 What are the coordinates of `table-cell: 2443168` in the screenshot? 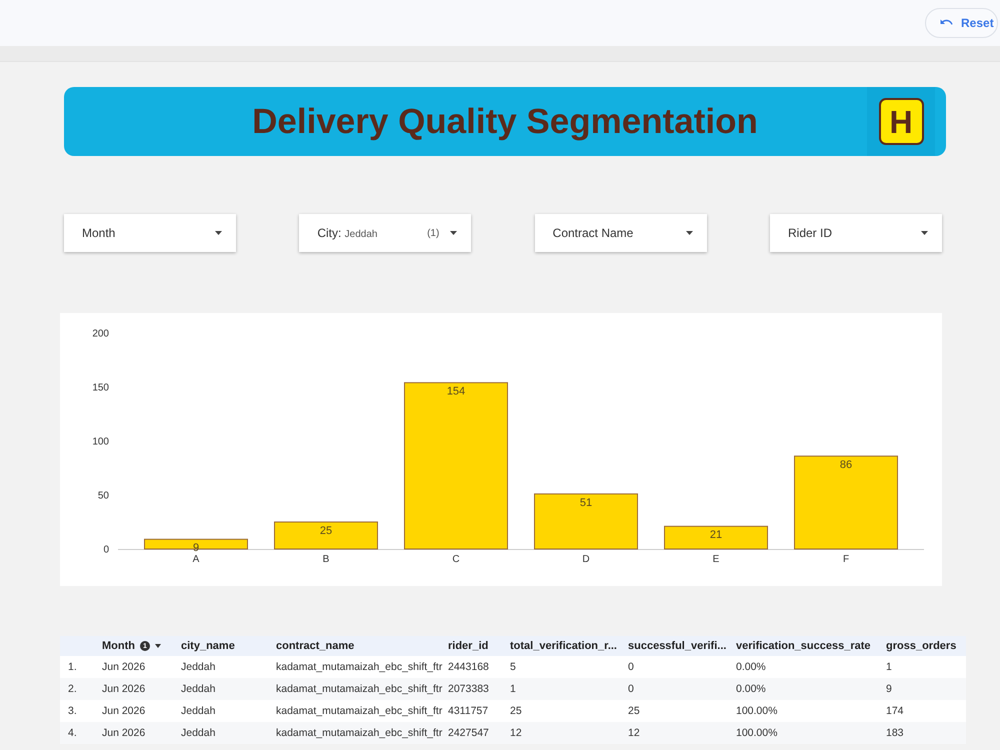 It's located at (468, 667).